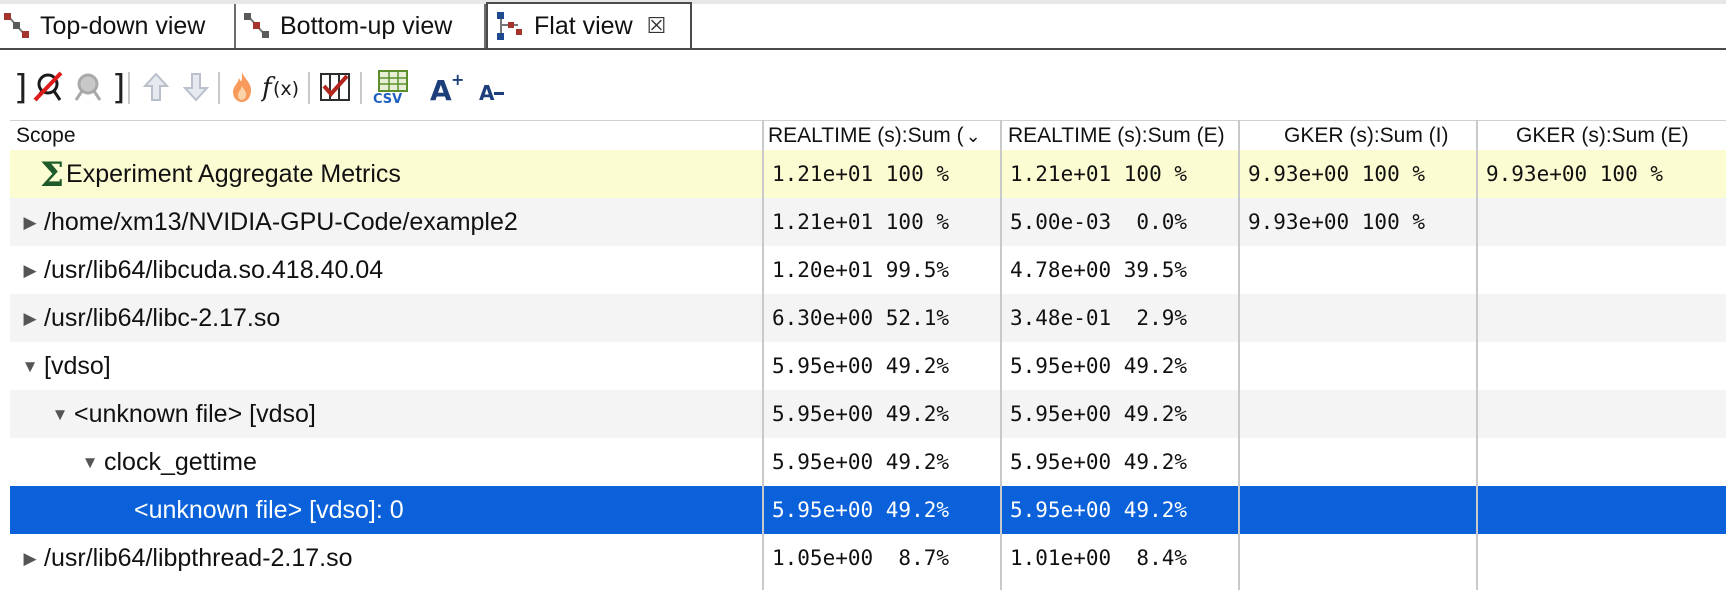 The width and height of the screenshot is (1726, 590). Describe the element at coordinates (119, 88) in the screenshot. I see `unflatten-bracket-icon: ]` at that location.